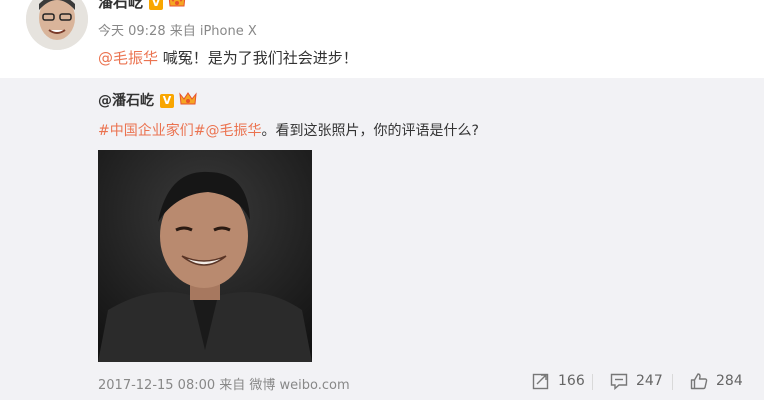 The image size is (764, 400). I want to click on post-mention-link: @毛振华, so click(128, 58).